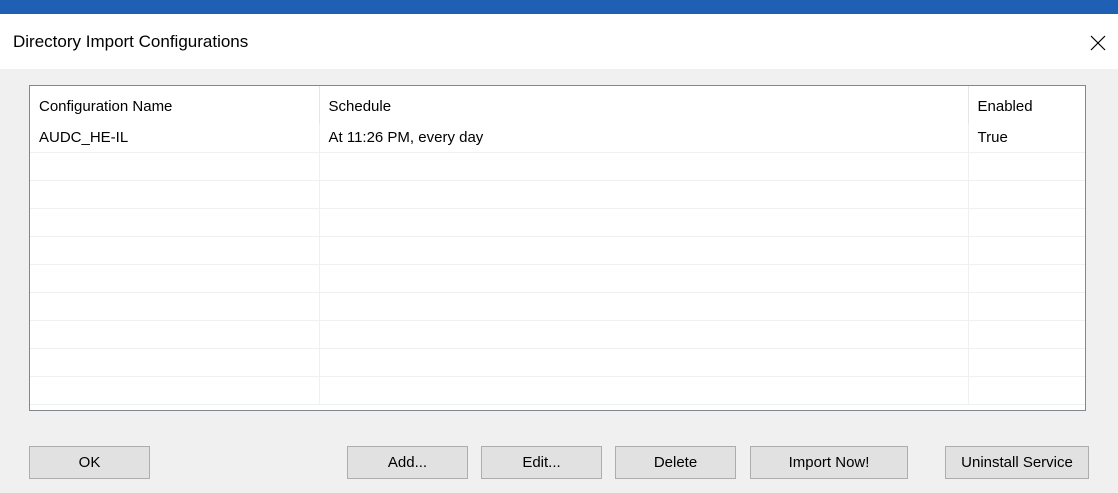 Image resolution: width=1118 pixels, height=493 pixels. Describe the element at coordinates (644, 105) in the screenshot. I see `column-header-schedule: Schedule` at that location.